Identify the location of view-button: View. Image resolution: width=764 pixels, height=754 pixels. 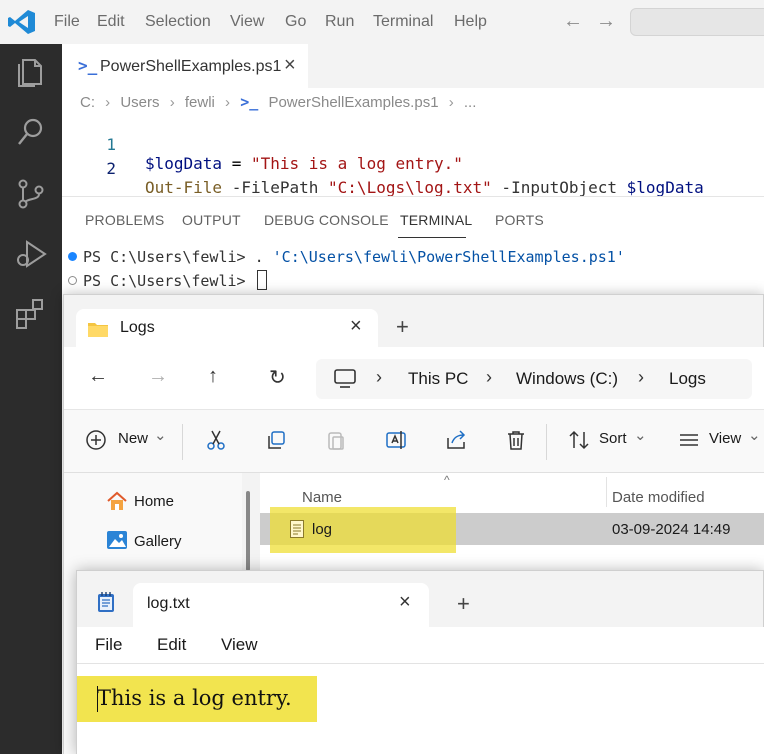
(725, 438).